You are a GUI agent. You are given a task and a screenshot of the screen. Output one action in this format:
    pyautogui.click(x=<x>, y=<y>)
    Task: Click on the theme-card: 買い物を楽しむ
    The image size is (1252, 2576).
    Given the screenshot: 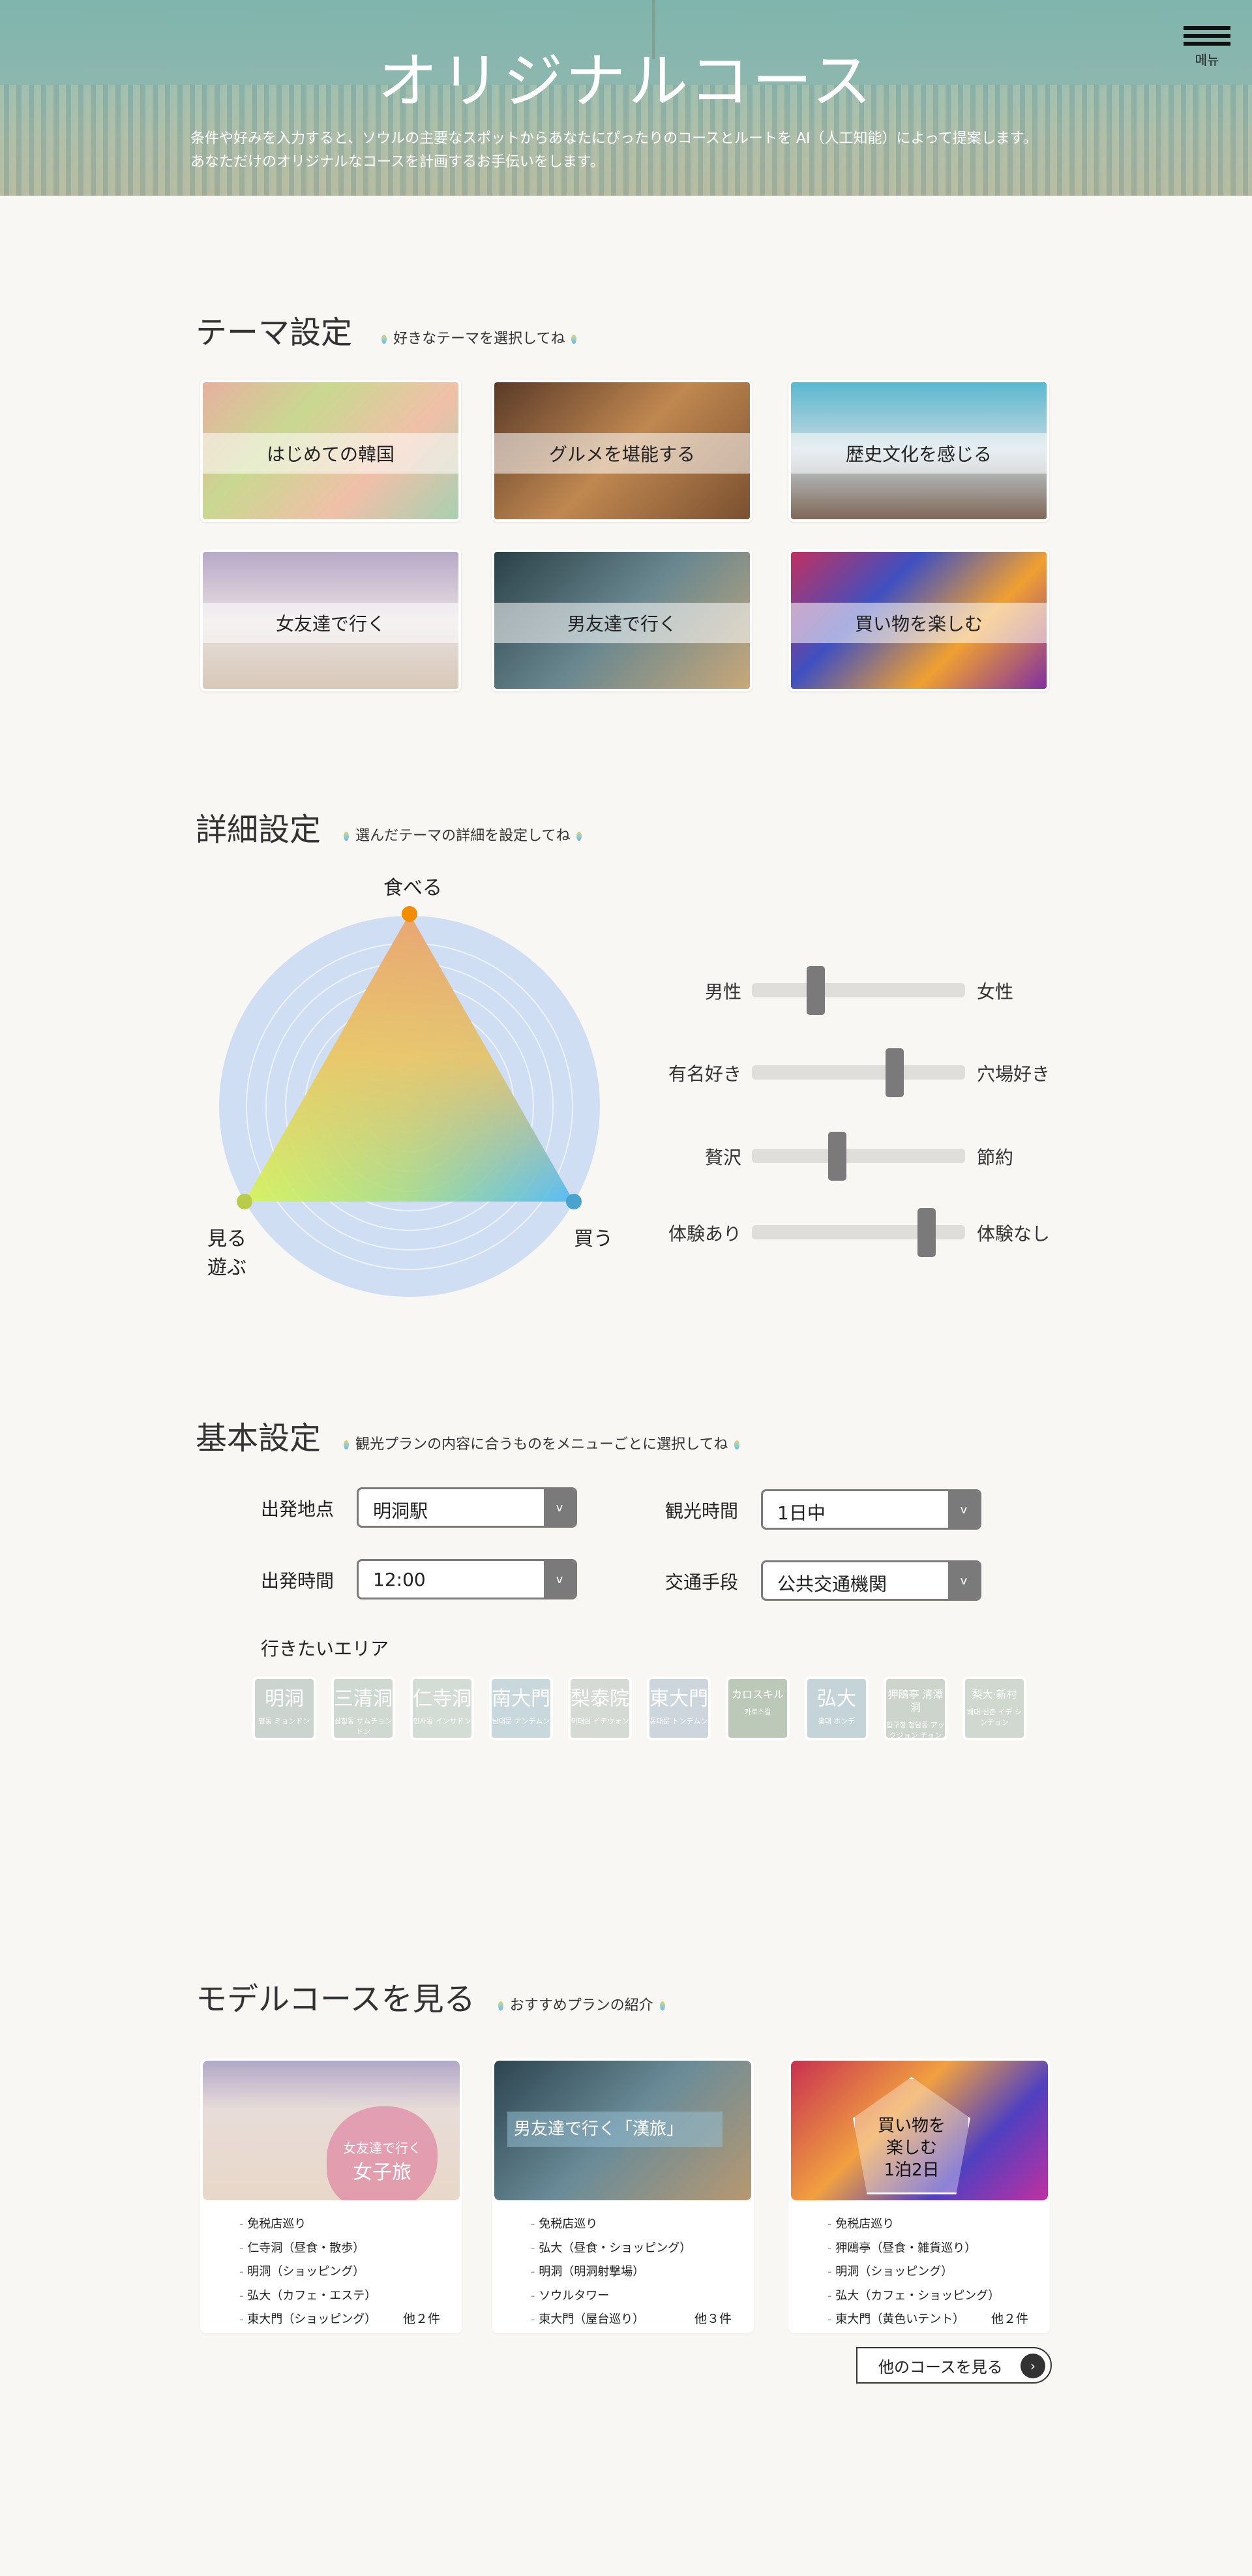 What is the action you would take?
    pyautogui.click(x=918, y=620)
    